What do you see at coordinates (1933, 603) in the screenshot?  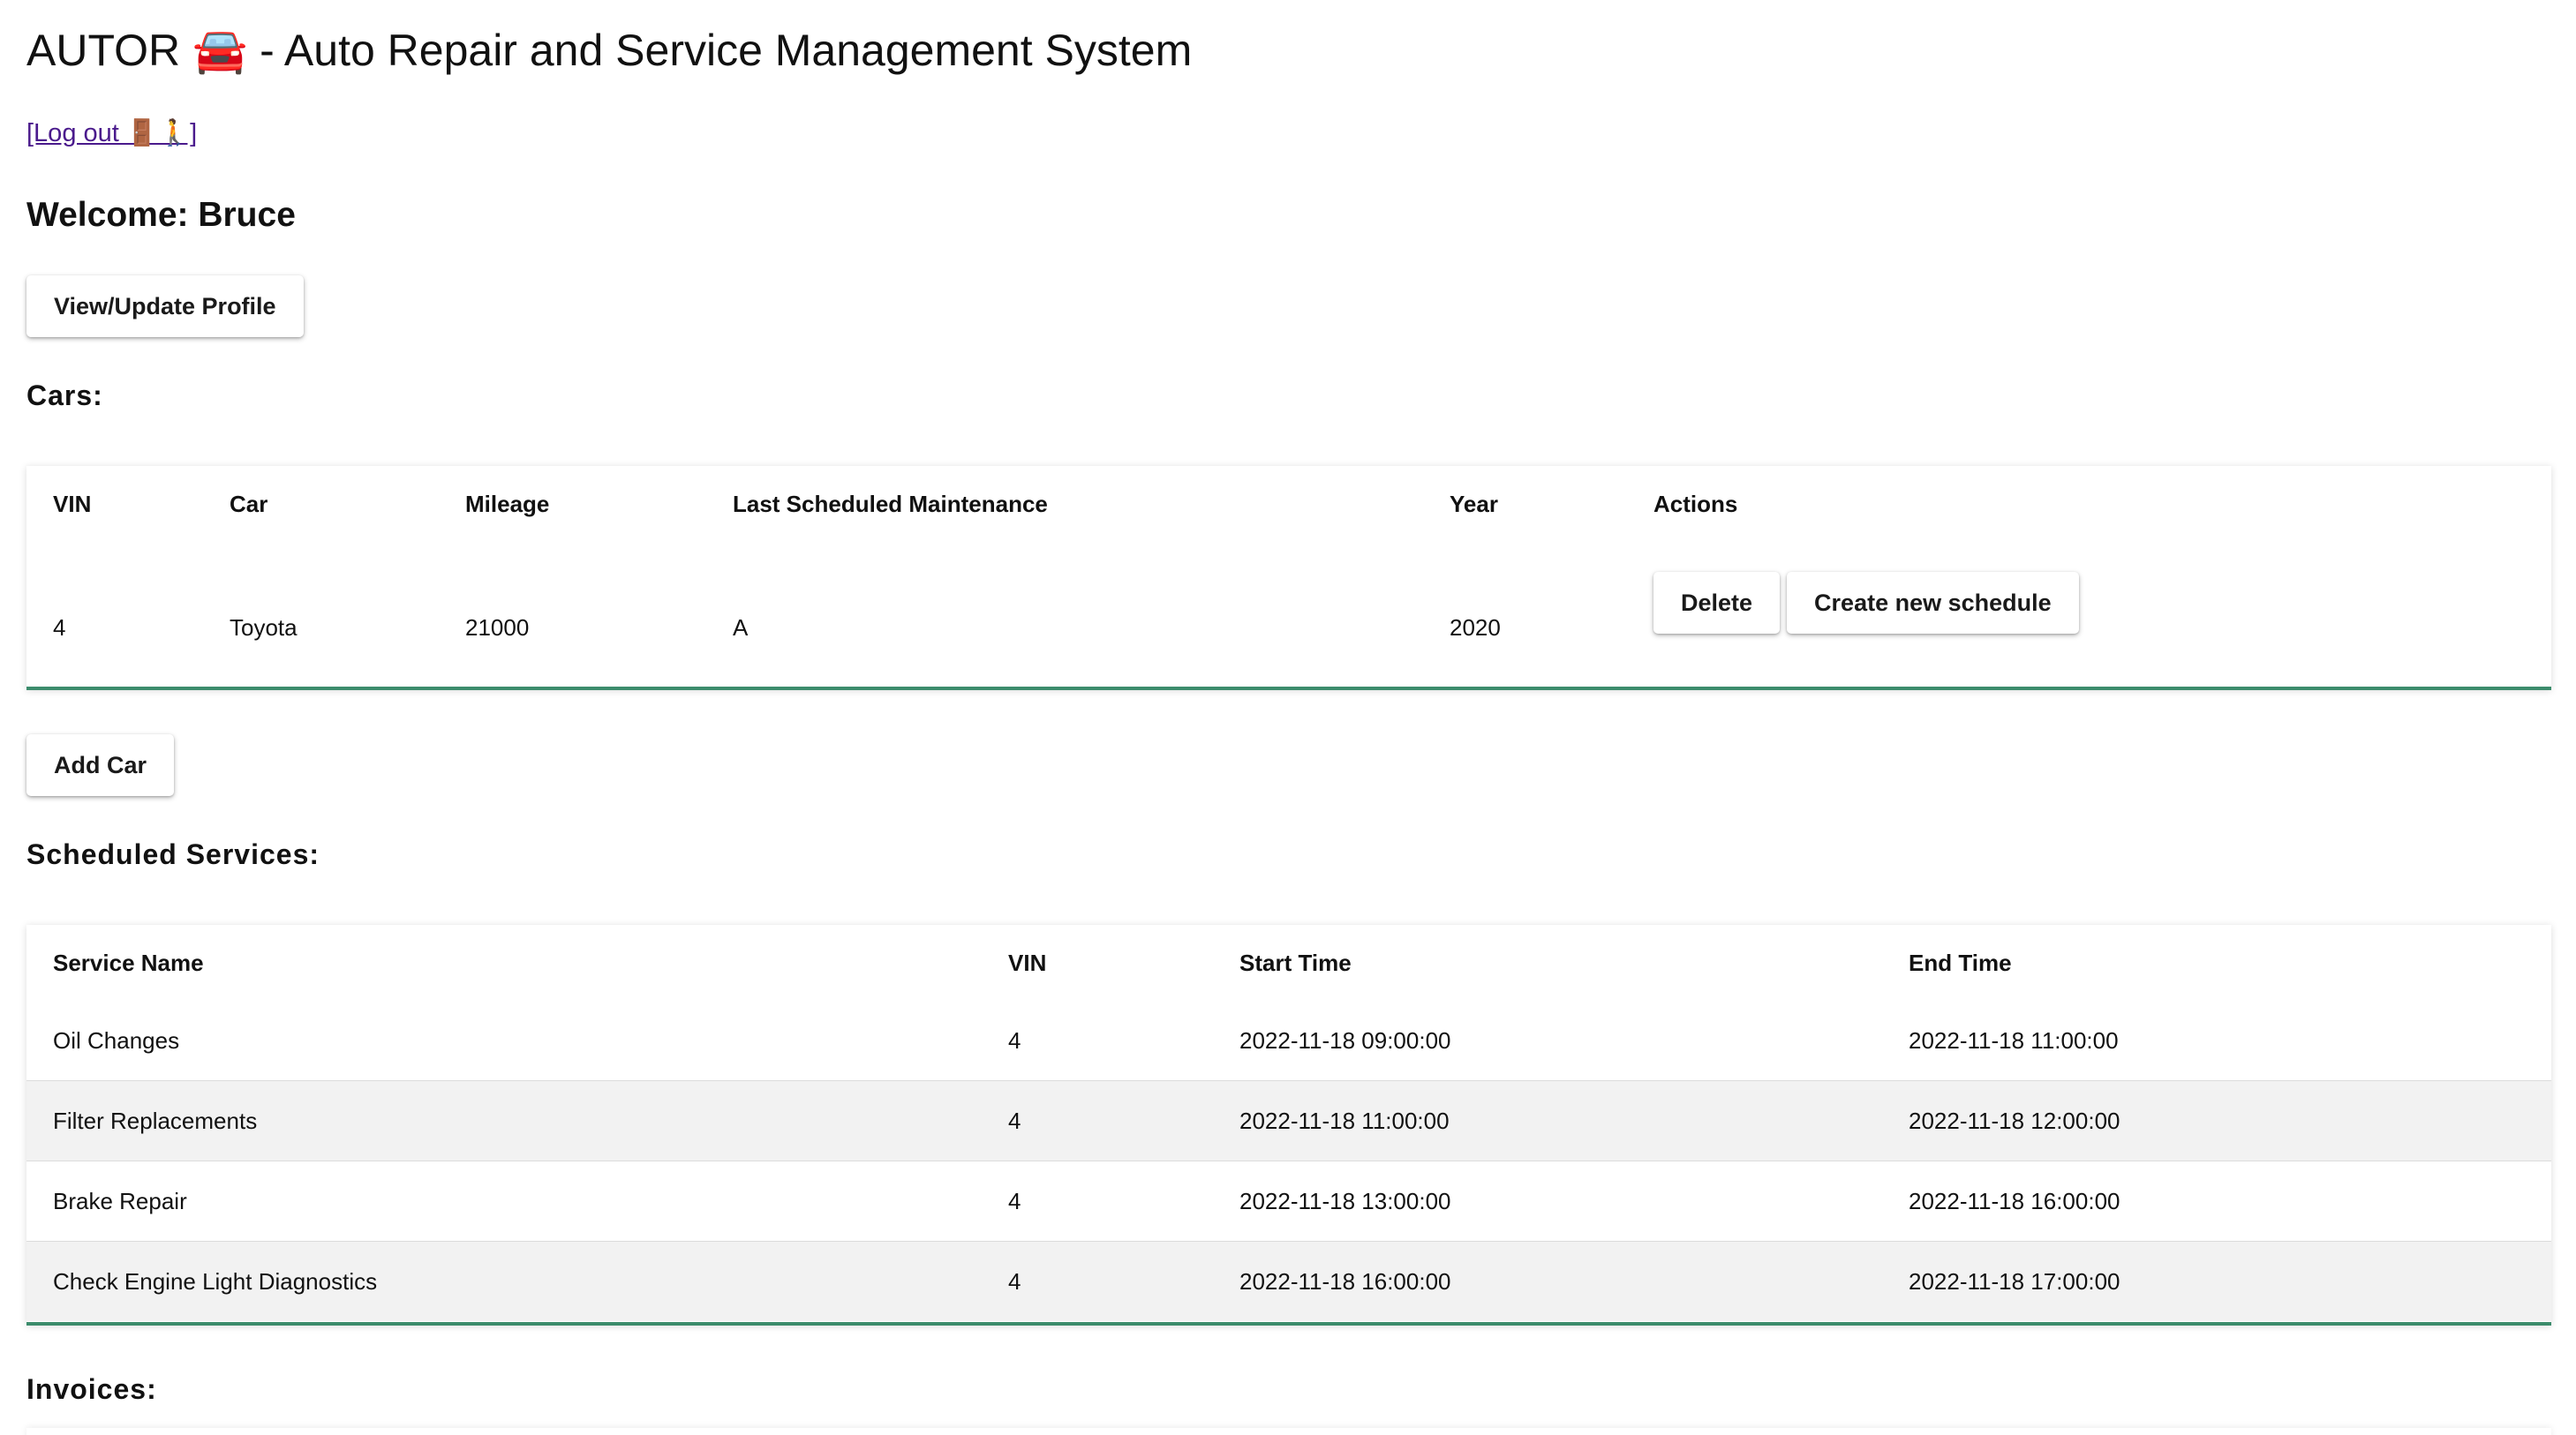 I see `create-schedule-button: Create new schedule` at bounding box center [1933, 603].